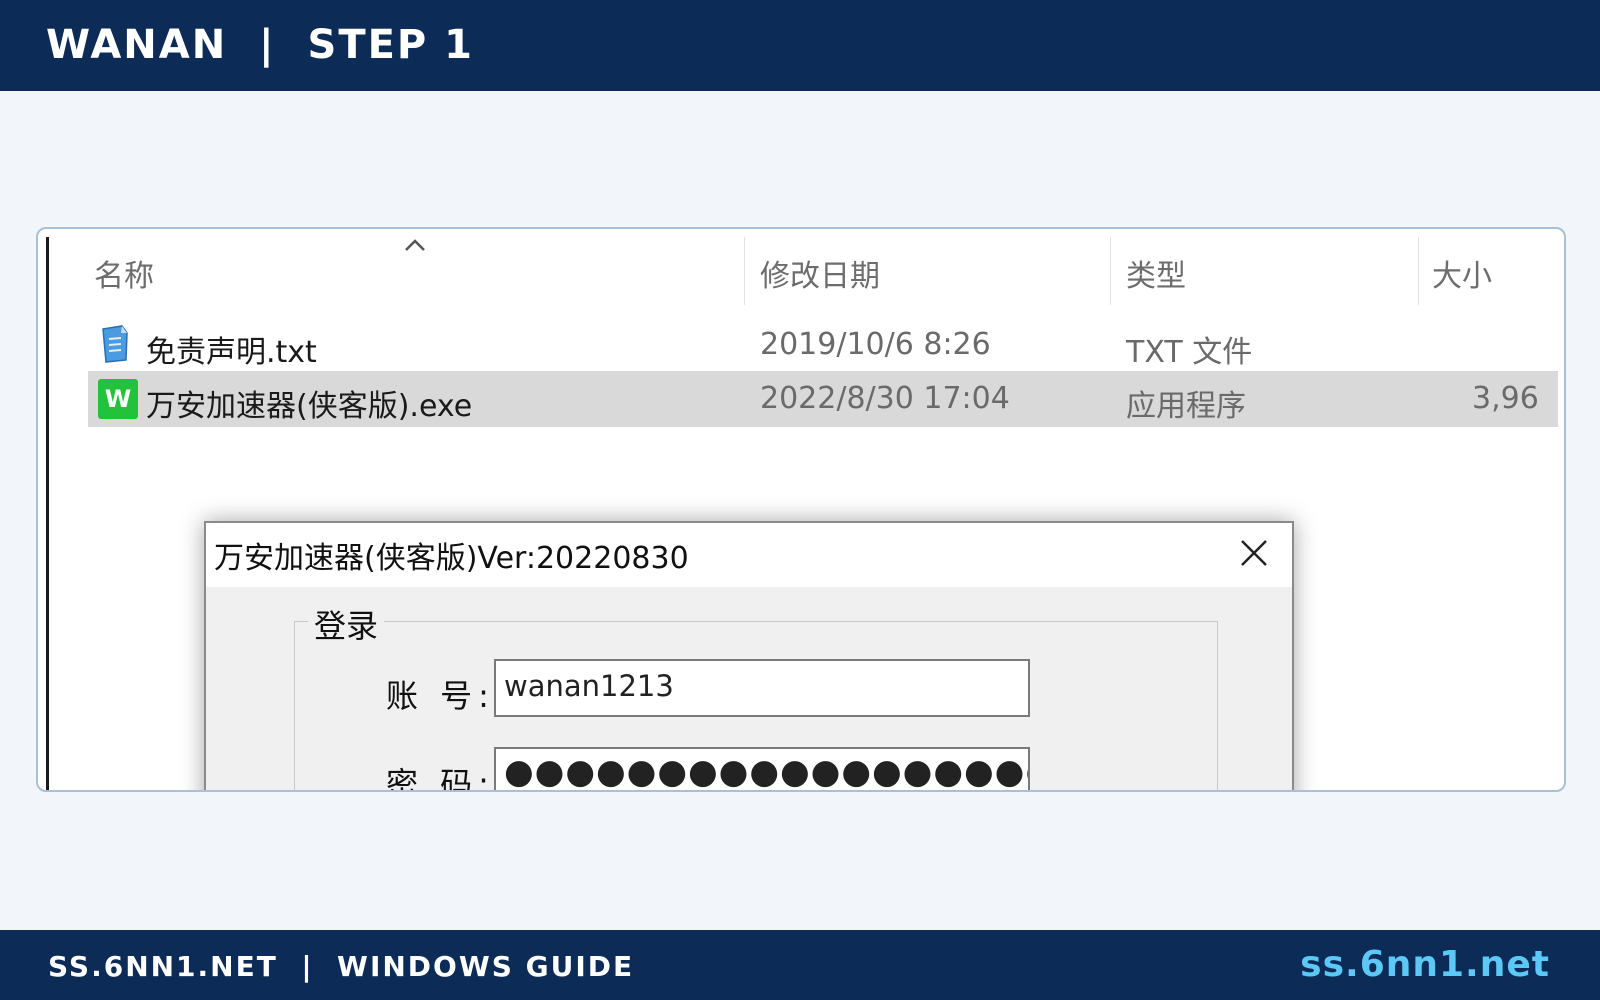 The image size is (1600, 1000). What do you see at coordinates (309, 403) in the screenshot?
I see `file-name: 万安加速器(侠客版).exe` at bounding box center [309, 403].